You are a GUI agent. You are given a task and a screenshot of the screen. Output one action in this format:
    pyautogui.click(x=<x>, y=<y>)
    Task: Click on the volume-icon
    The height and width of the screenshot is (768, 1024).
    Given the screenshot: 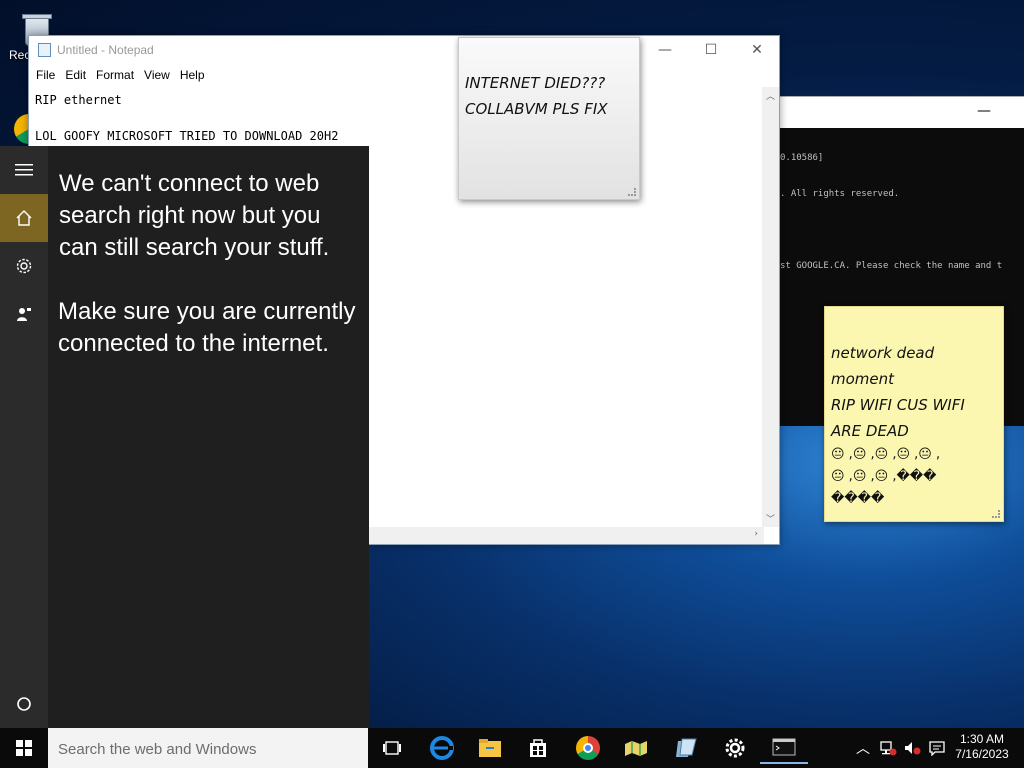 What is the action you would take?
    pyautogui.click(x=912, y=748)
    